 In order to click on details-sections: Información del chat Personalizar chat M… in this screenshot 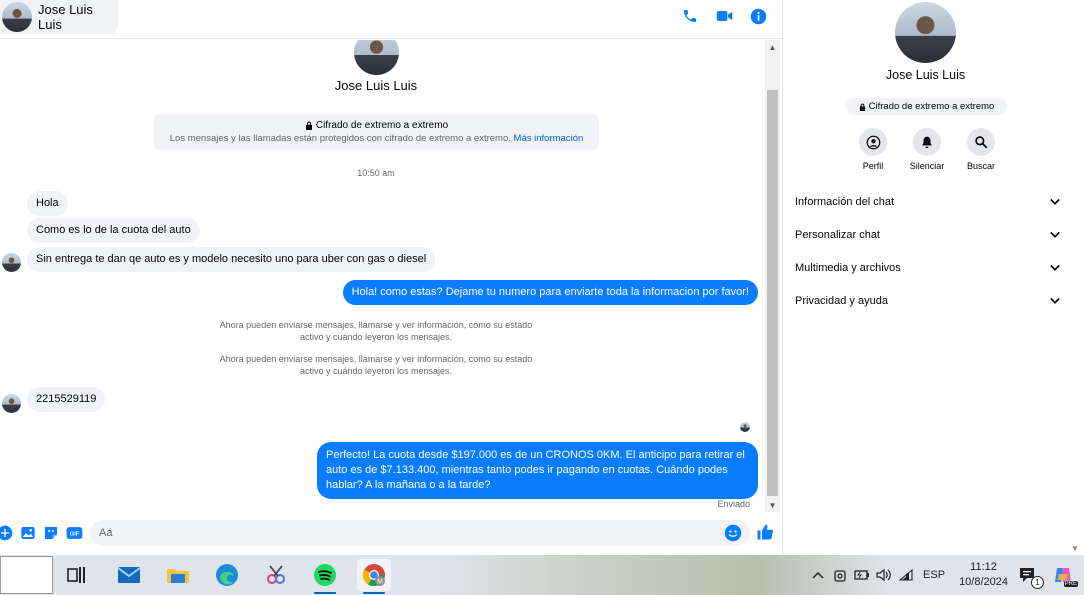, I will do `click(927, 251)`.